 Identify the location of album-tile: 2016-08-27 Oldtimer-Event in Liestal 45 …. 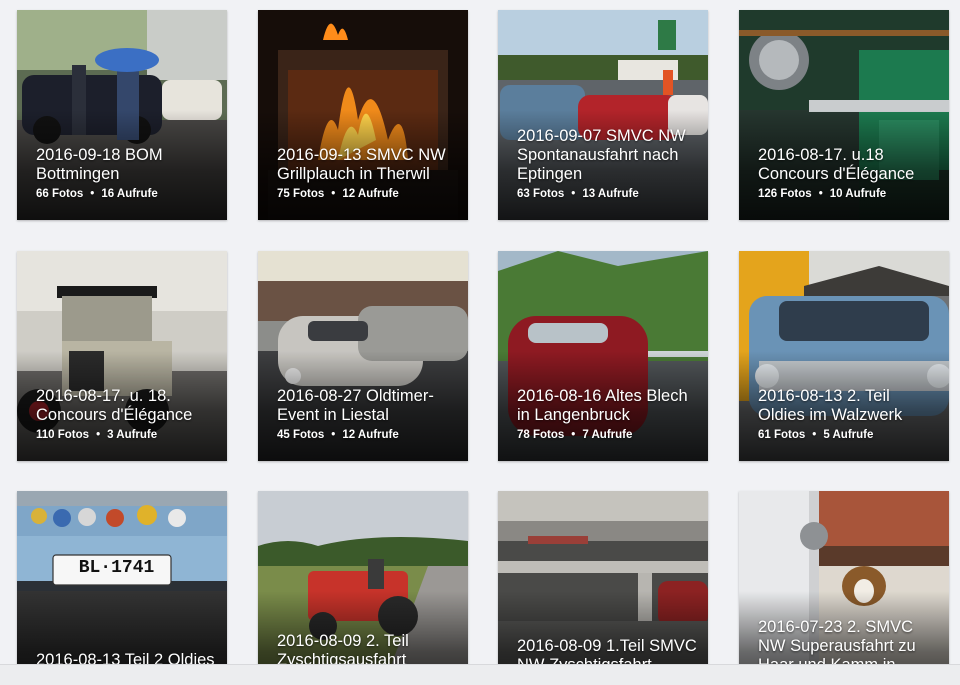
(363, 356).